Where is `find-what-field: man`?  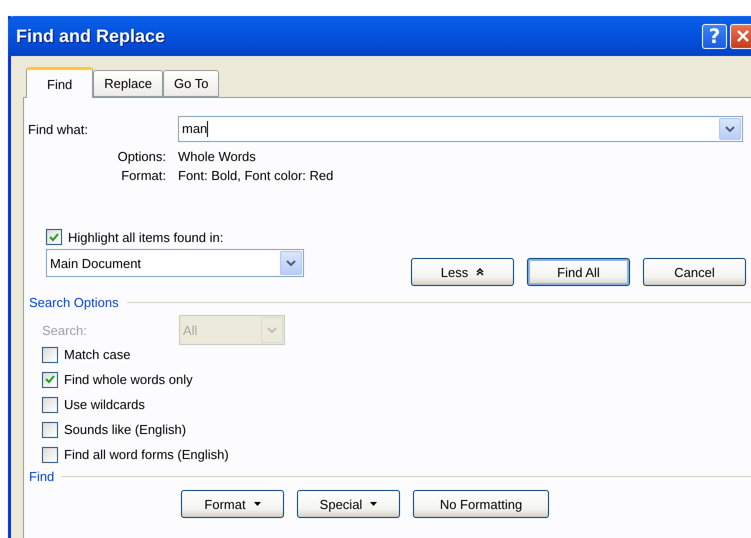 find-what-field: man is located at coordinates (460, 129).